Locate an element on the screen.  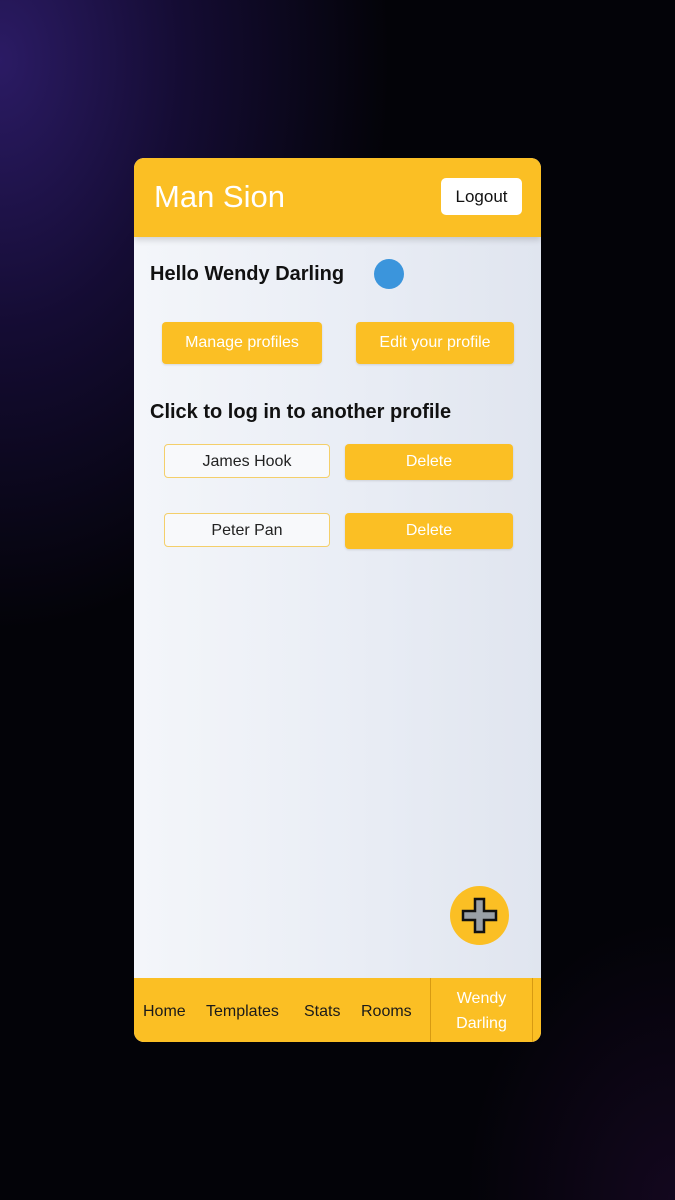
app-header: Man Sion Logout is located at coordinates (337, 197).